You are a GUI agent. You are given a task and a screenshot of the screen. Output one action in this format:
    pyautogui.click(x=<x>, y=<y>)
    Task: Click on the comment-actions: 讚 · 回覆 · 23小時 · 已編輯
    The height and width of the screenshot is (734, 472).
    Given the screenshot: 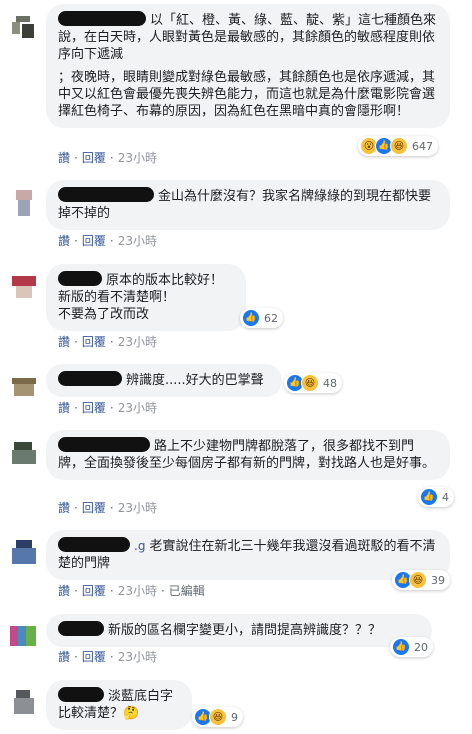 What is the action you would take?
    pyautogui.click(x=131, y=591)
    